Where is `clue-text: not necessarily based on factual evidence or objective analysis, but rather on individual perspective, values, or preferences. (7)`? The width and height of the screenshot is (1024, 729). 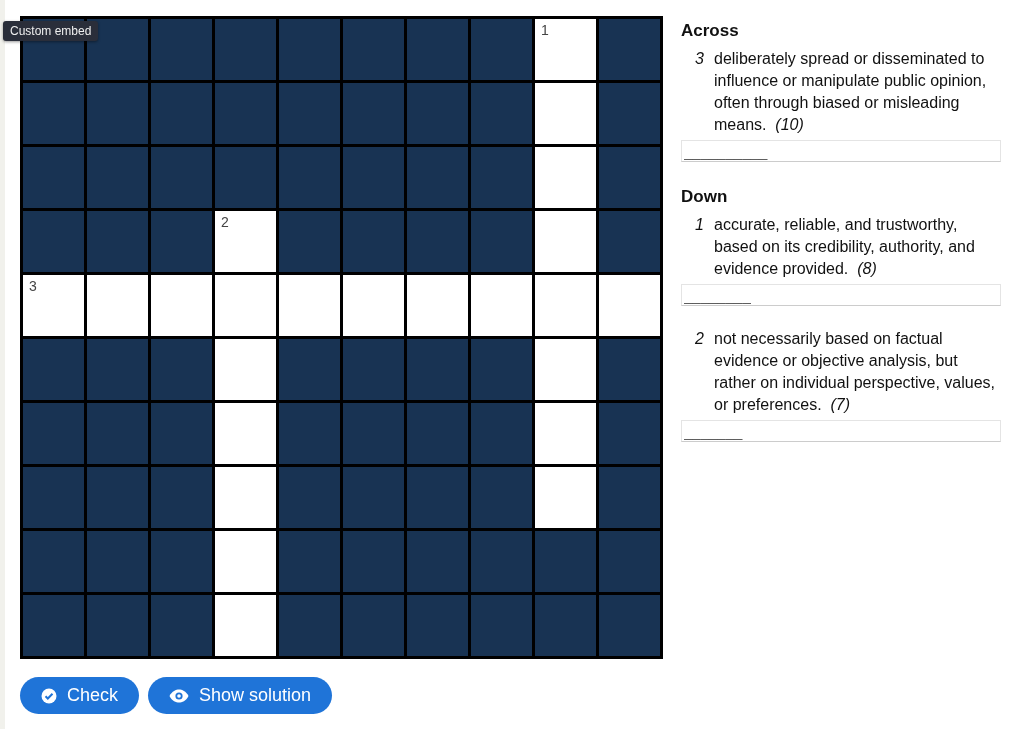
clue-text: not necessarily based on factual evidence or objective analysis, but rather on individual perspective, values, or preferences. (7) is located at coordinates (855, 372).